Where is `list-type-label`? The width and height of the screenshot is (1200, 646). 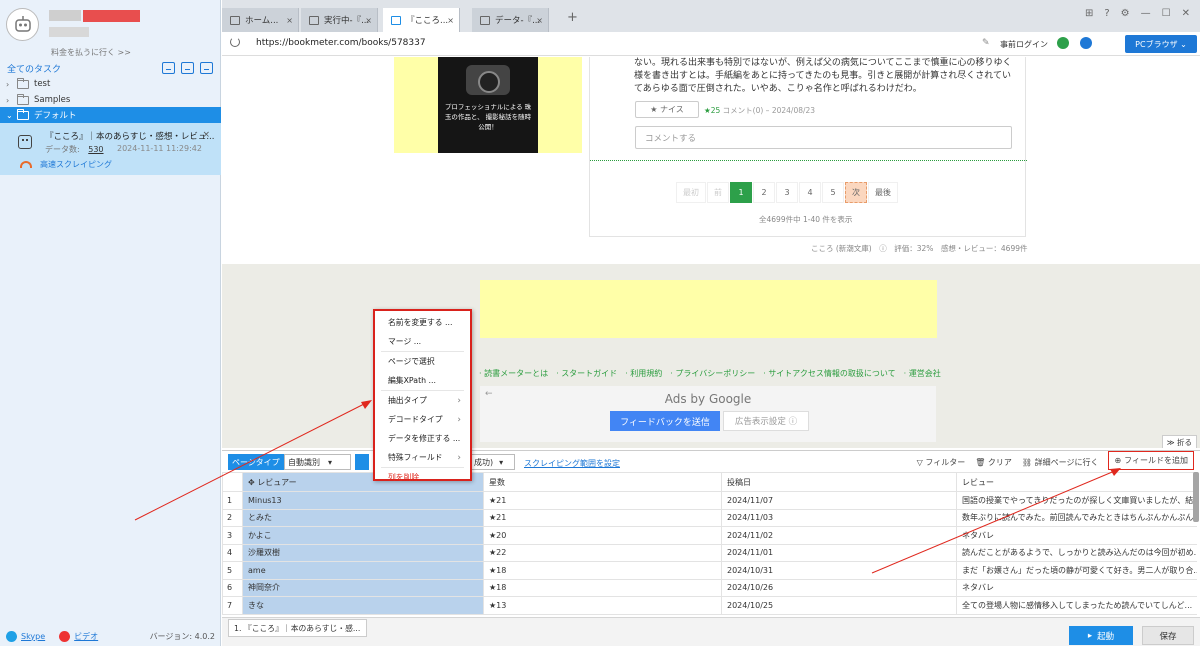
list-type-label is located at coordinates (362, 462).